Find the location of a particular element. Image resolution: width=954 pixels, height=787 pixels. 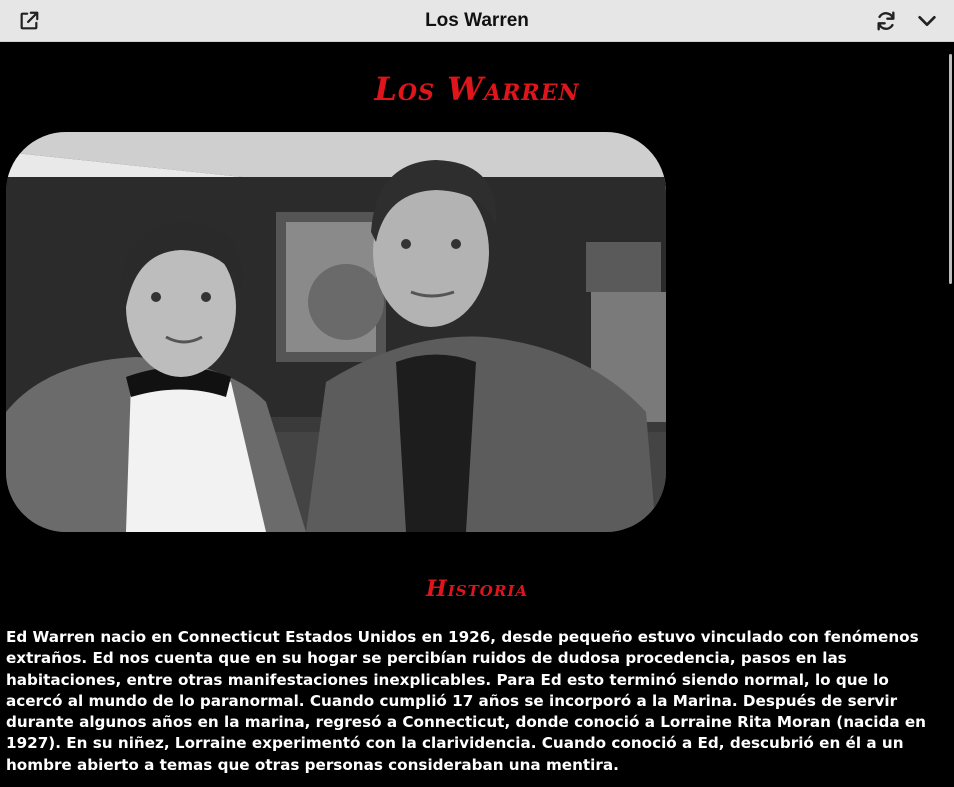

section-title-historia: Historia is located at coordinates (477, 589).